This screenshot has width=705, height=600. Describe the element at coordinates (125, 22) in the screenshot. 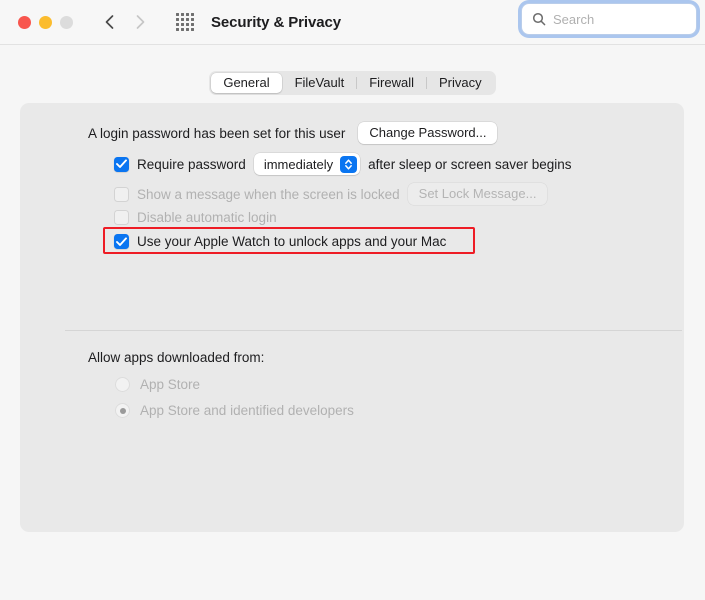

I see `navigation-buttons` at that location.